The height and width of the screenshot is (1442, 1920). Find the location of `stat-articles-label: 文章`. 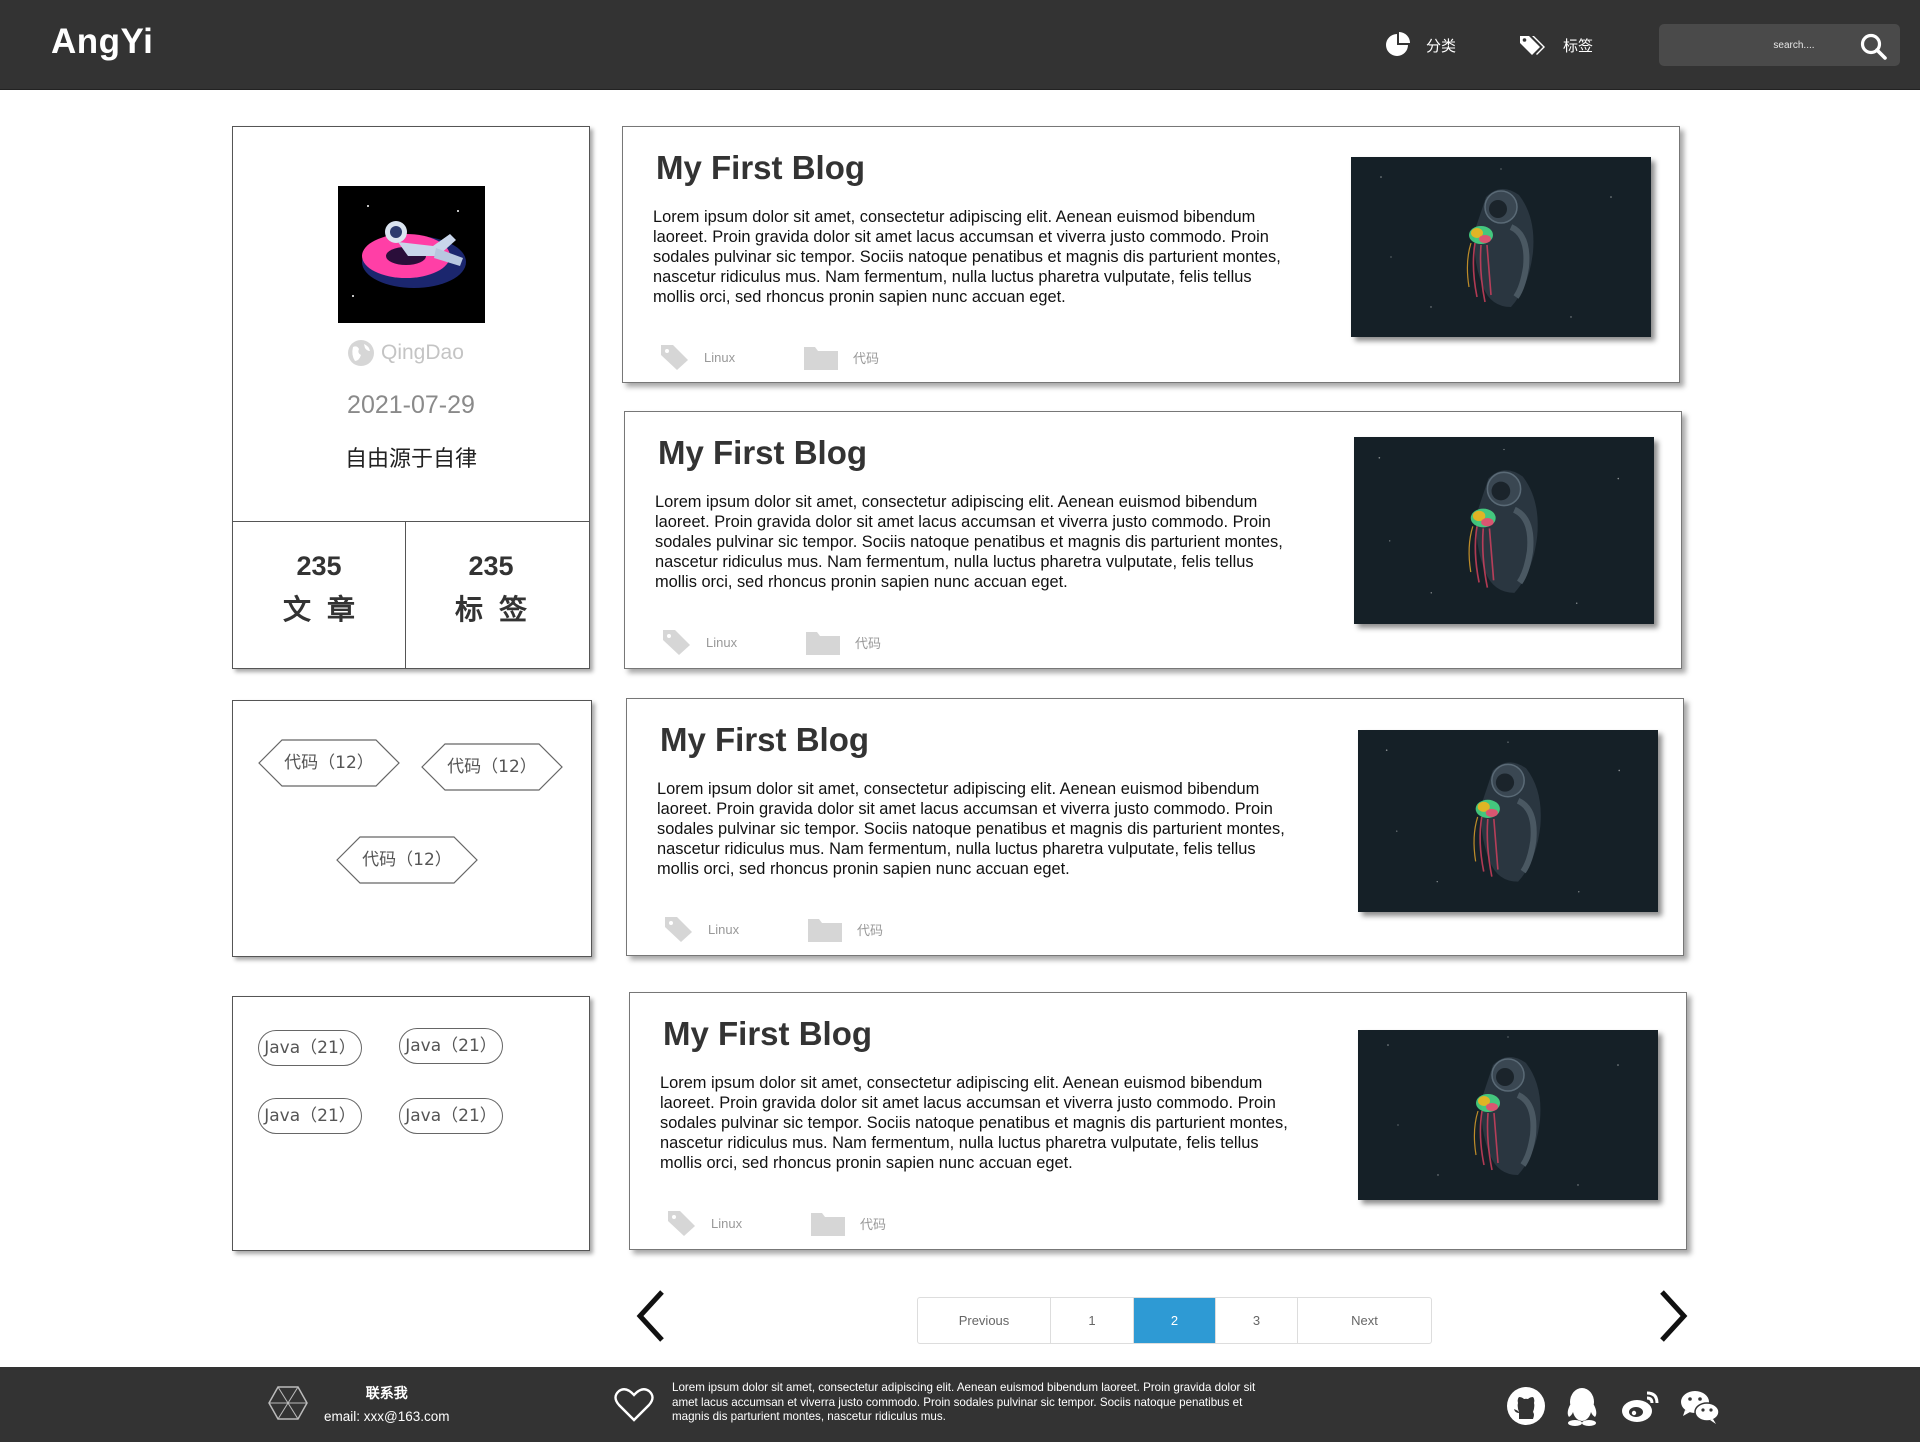

stat-articles-label: 文章 is located at coordinates (326, 609).